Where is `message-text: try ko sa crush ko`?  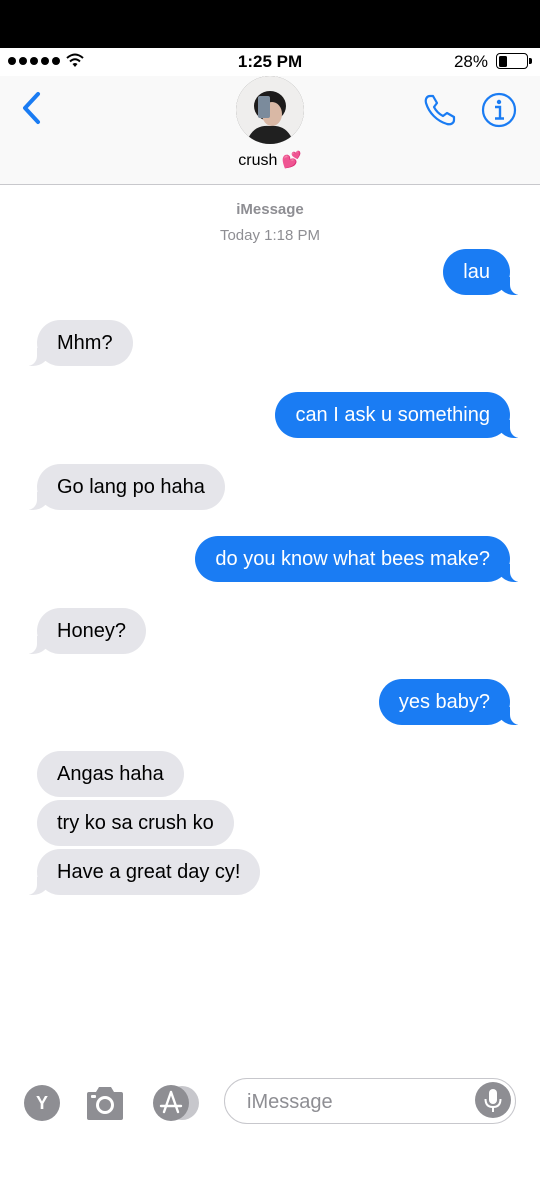
message-text: try ko sa crush ko is located at coordinates (135, 823).